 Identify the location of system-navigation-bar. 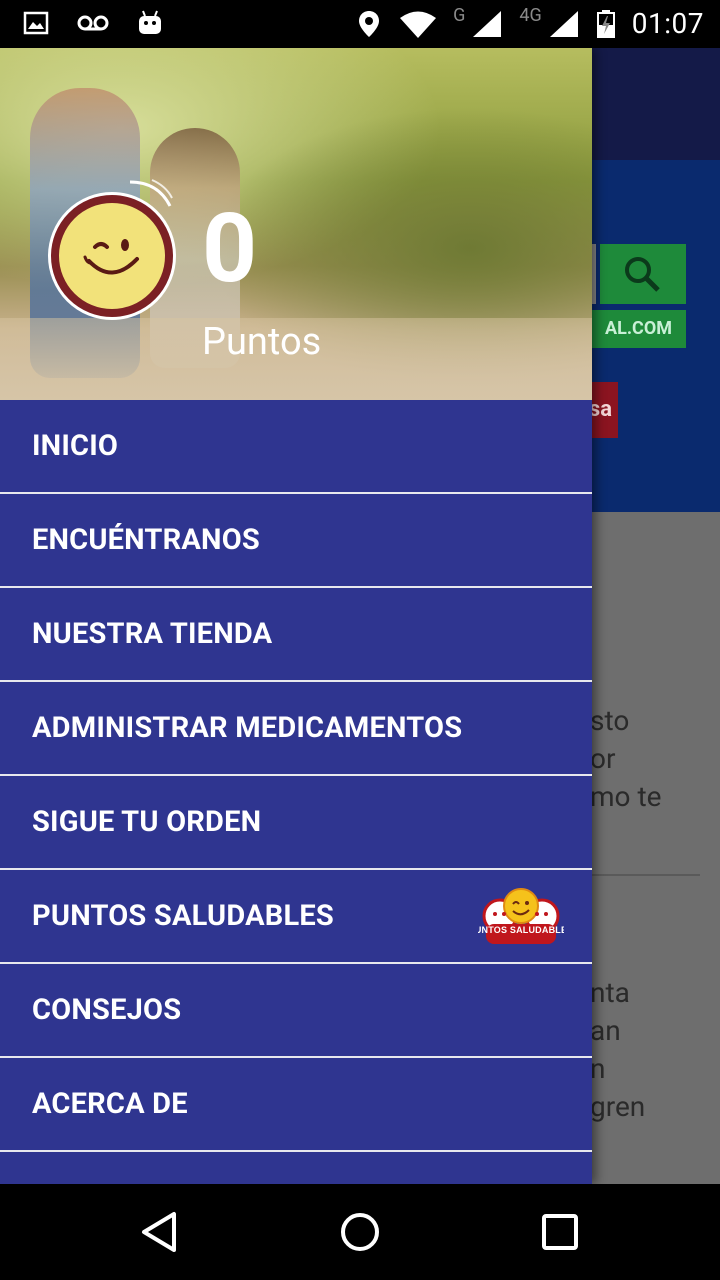
(360, 1232).